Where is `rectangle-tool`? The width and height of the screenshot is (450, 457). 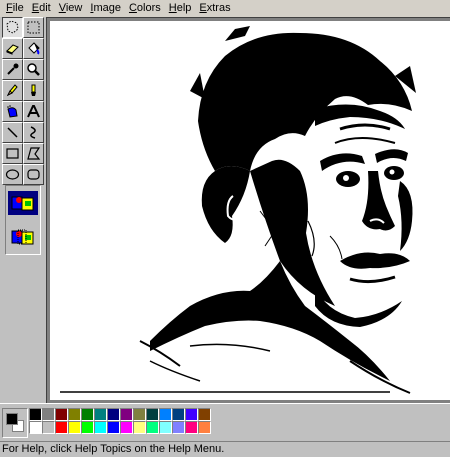
rectangle-tool is located at coordinates (12, 153).